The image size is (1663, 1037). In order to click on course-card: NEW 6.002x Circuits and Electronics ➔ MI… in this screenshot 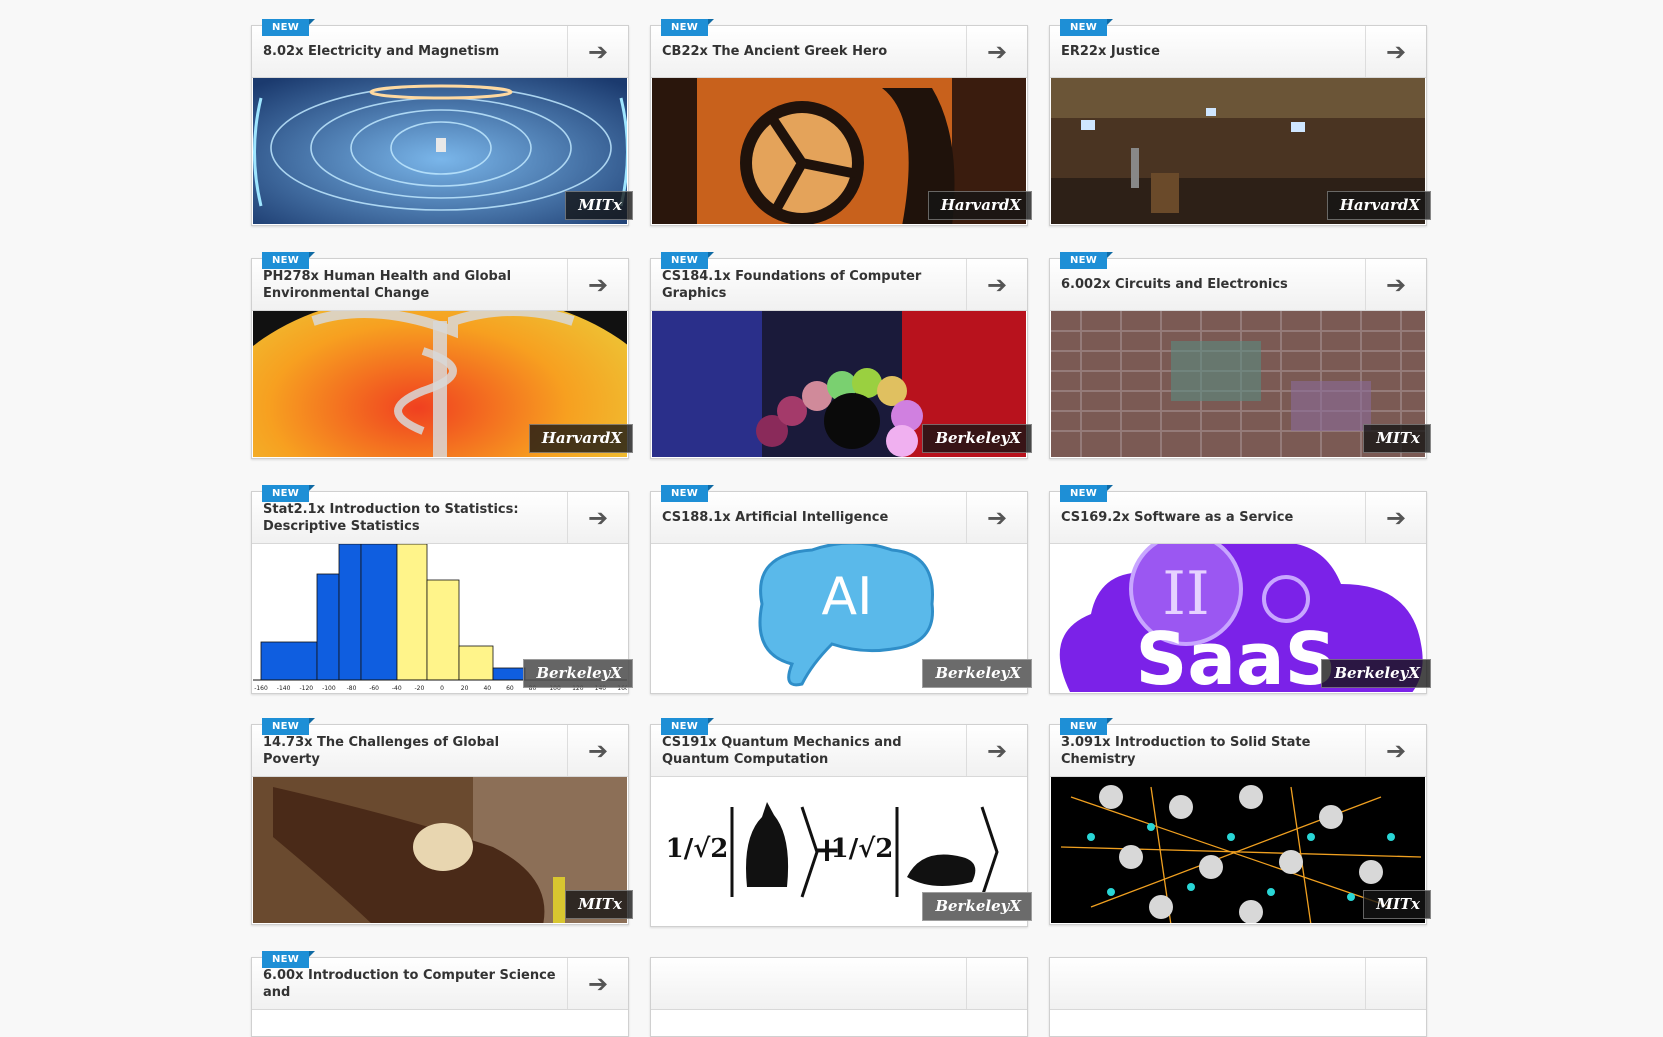, I will do `click(1240, 355)`.